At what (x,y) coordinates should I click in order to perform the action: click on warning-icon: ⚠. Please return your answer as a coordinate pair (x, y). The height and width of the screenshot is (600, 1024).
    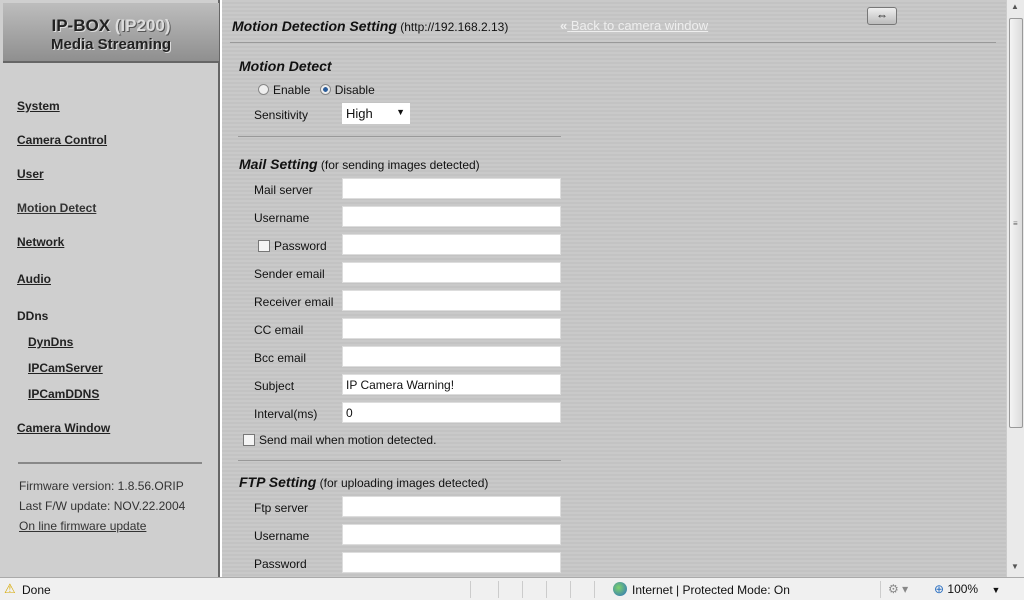
    Looking at the image, I should click on (10, 589).